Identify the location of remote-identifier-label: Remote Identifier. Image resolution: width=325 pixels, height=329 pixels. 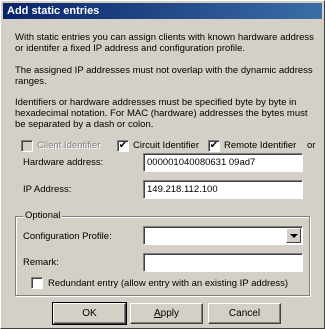
(260, 145).